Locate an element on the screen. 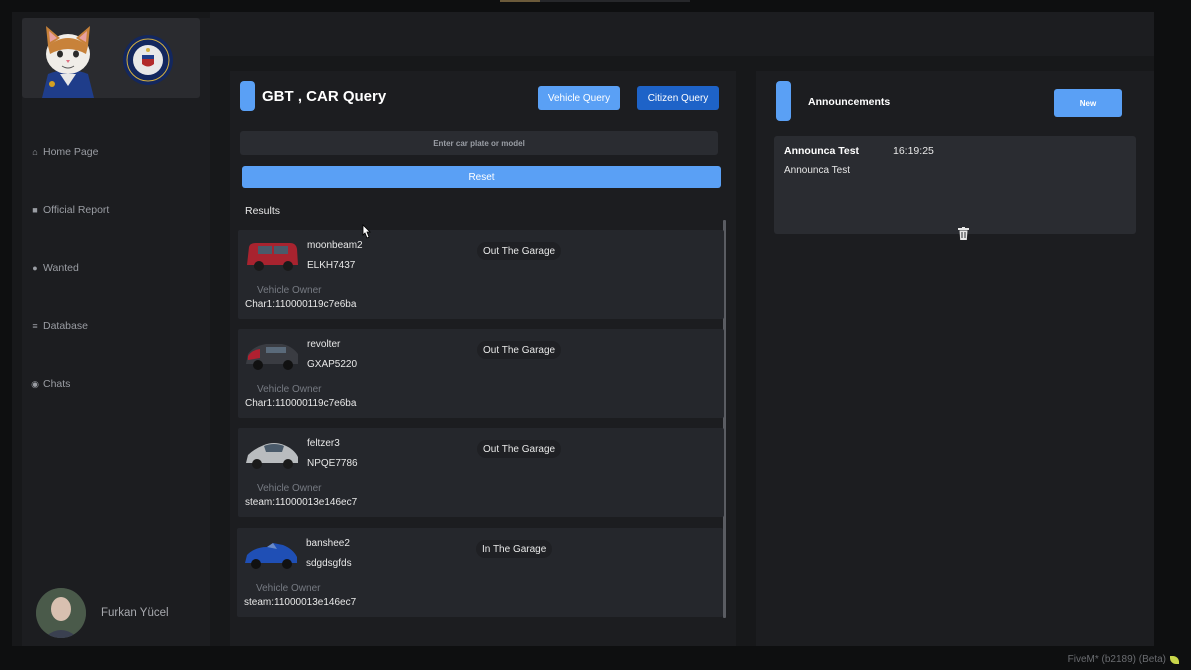 Image resolution: width=1191 pixels, height=670 pixels. user-profile: Furkan Yücel is located at coordinates (102, 613).